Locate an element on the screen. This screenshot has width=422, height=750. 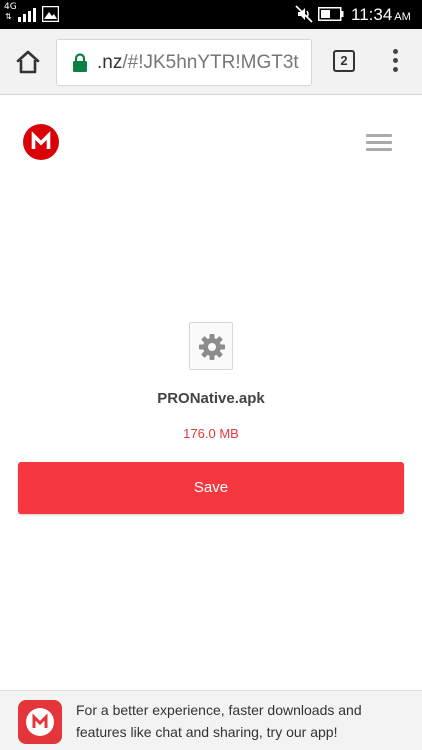
mega-app-icon-circle is located at coordinates (40, 722).